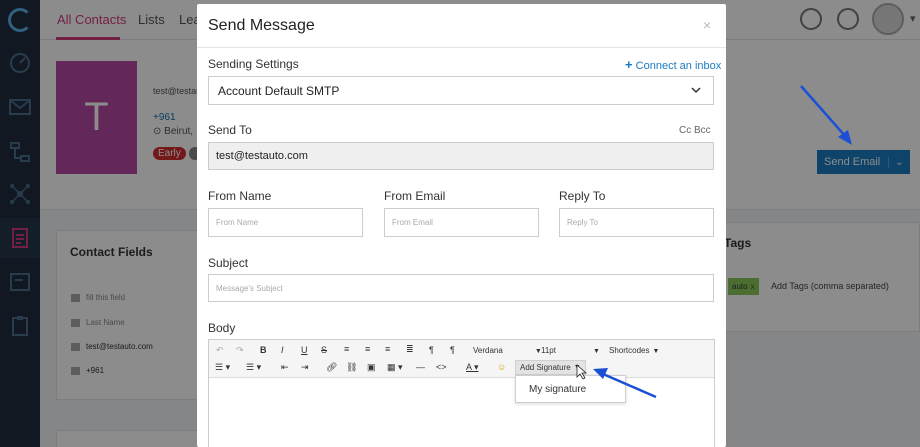 The width and height of the screenshot is (920, 447). I want to click on image-icon: ▣, so click(371, 367).